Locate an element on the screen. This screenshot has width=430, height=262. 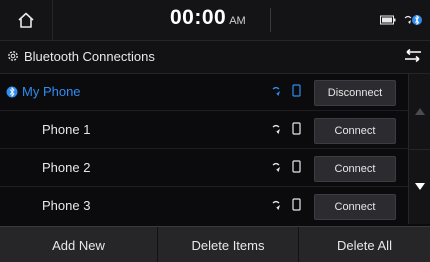
delete-all-button: Delete All is located at coordinates (364, 244).